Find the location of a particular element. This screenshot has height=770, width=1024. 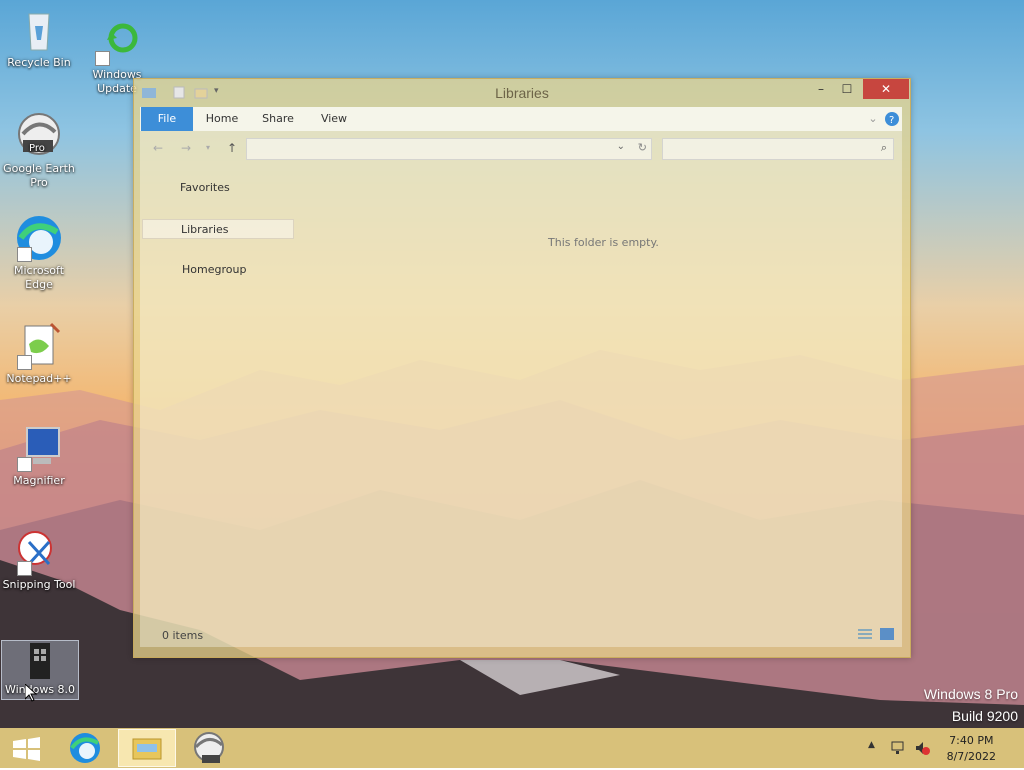

minimize-button: – is located at coordinates (821, 89).